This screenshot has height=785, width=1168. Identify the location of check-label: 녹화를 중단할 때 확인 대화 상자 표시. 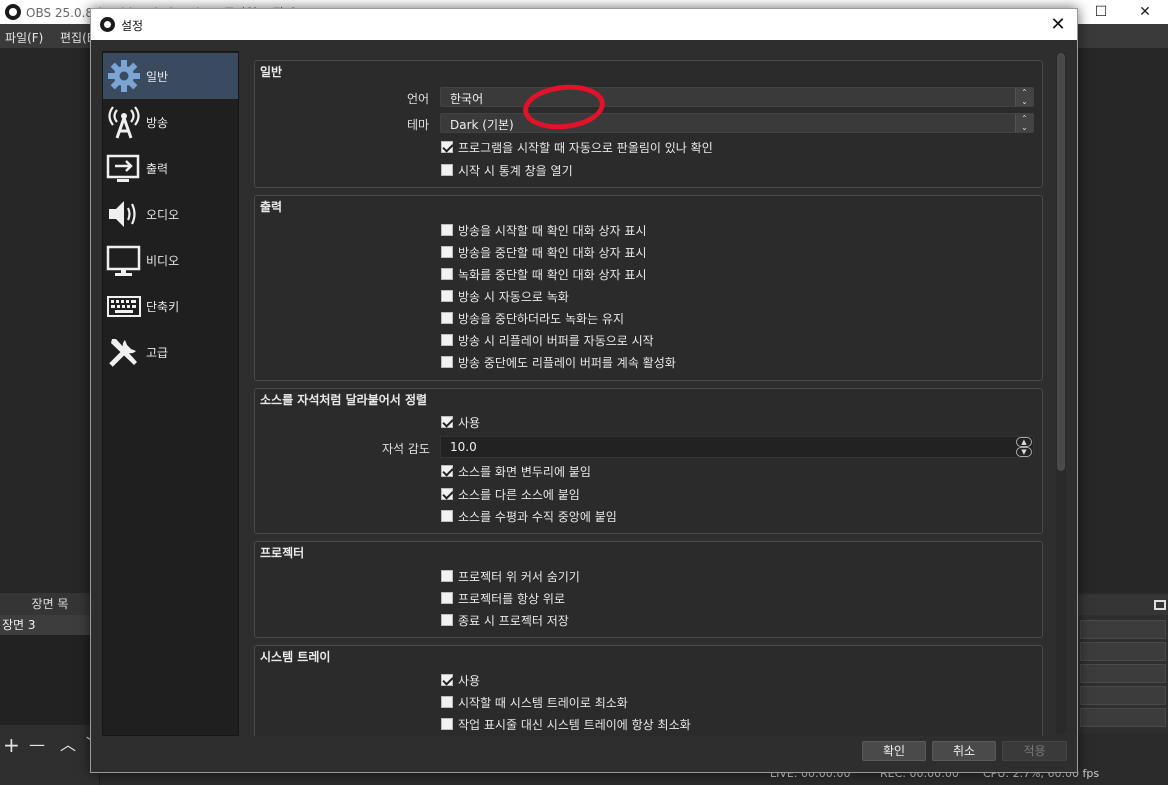
(552, 275).